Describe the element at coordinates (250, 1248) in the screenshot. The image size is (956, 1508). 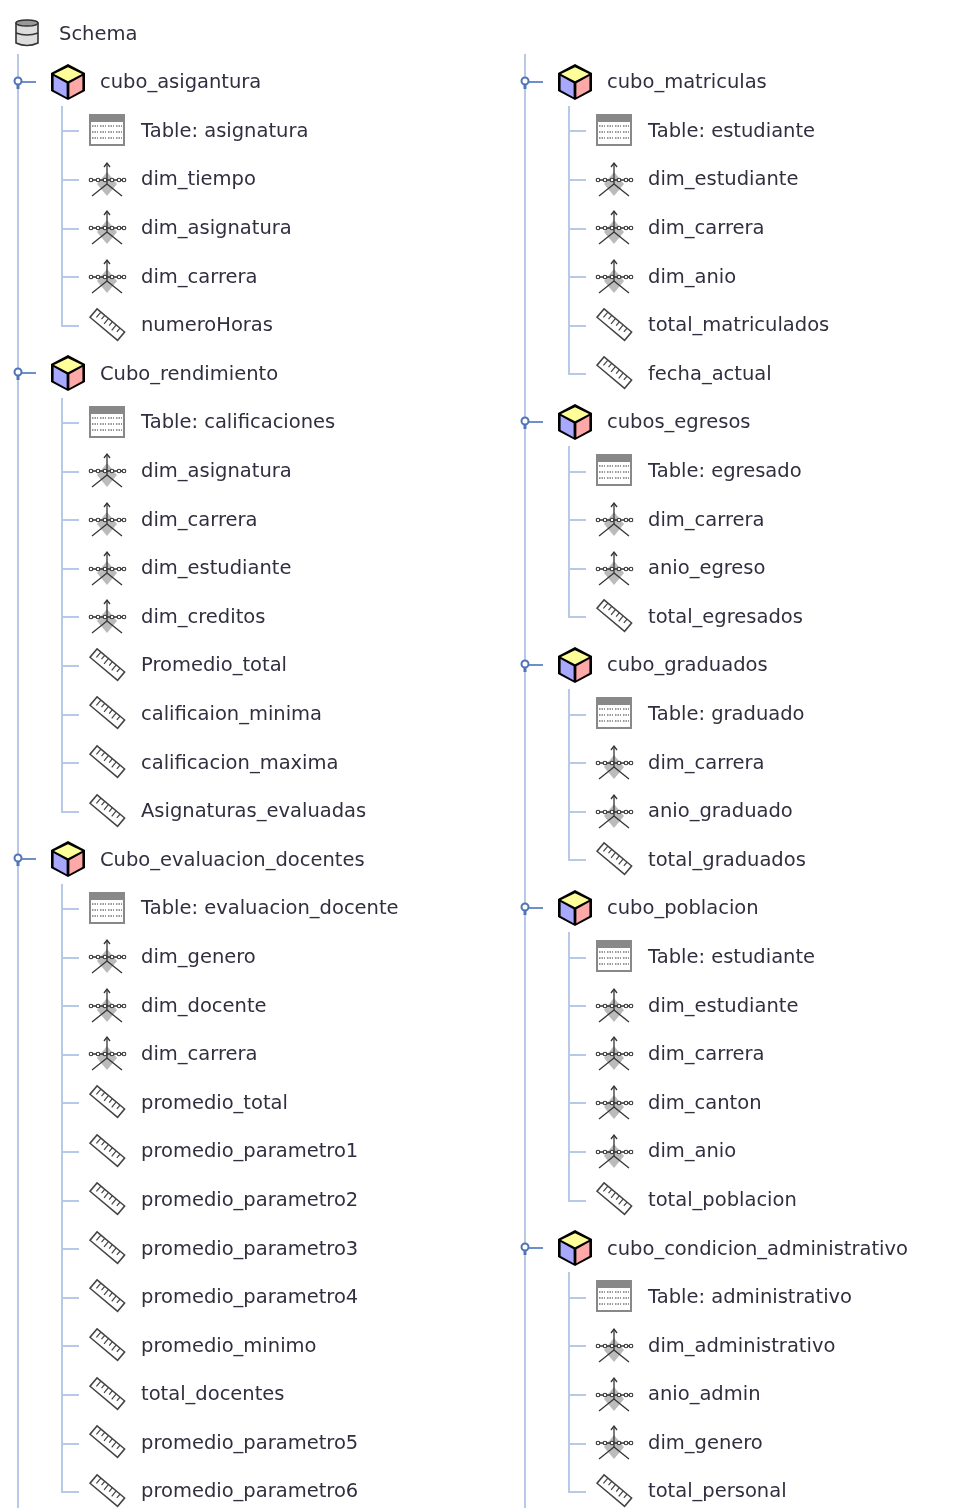
I see `tree-node-label: promedio_parametro3` at that location.